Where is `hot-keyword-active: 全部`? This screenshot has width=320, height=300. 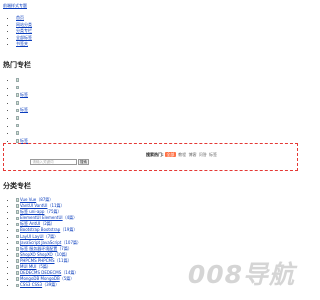 hot-keyword-active: 全部 is located at coordinates (170, 154).